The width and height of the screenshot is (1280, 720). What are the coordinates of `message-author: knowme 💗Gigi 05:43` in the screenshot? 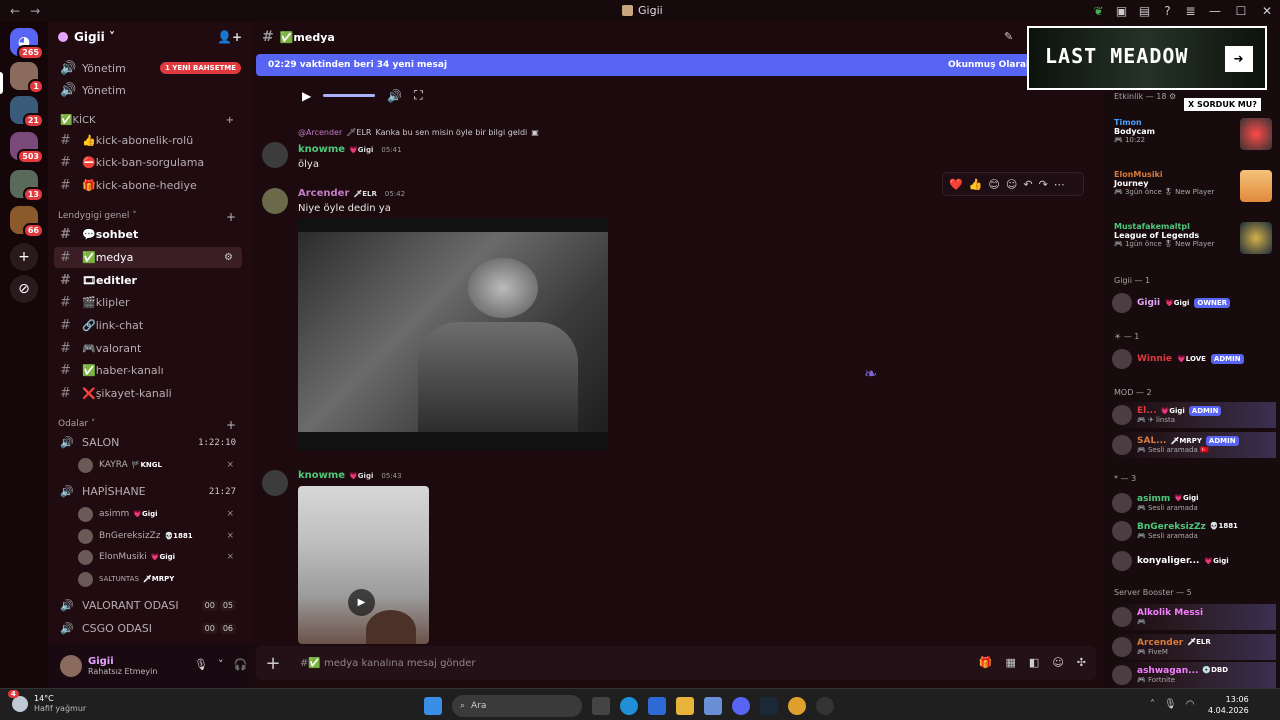 It's located at (350, 475).